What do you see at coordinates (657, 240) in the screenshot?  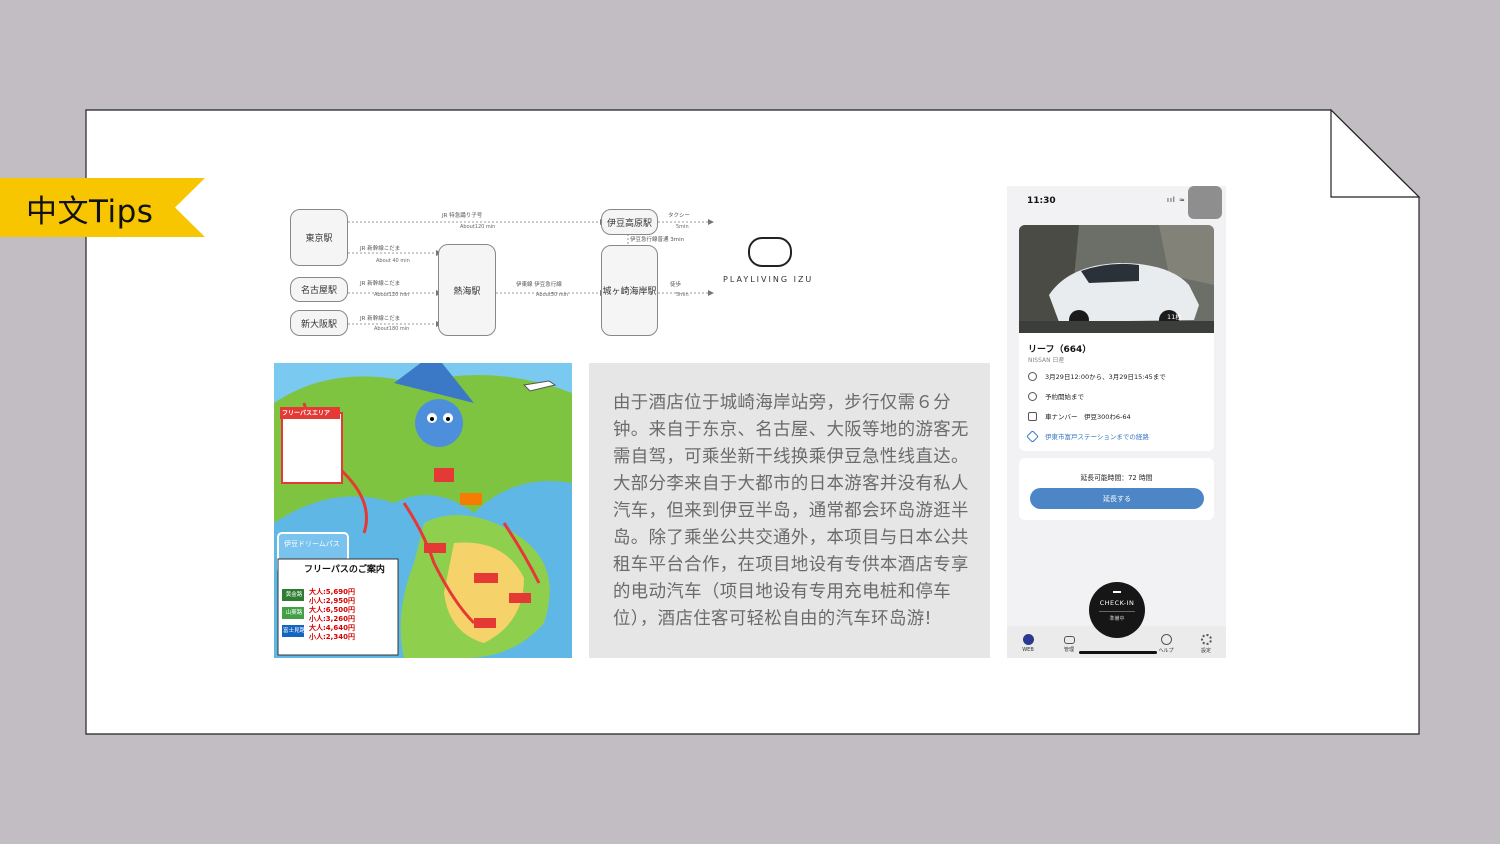 I see `route-izukyu: 伊豆急行線普通 3min` at bounding box center [657, 240].